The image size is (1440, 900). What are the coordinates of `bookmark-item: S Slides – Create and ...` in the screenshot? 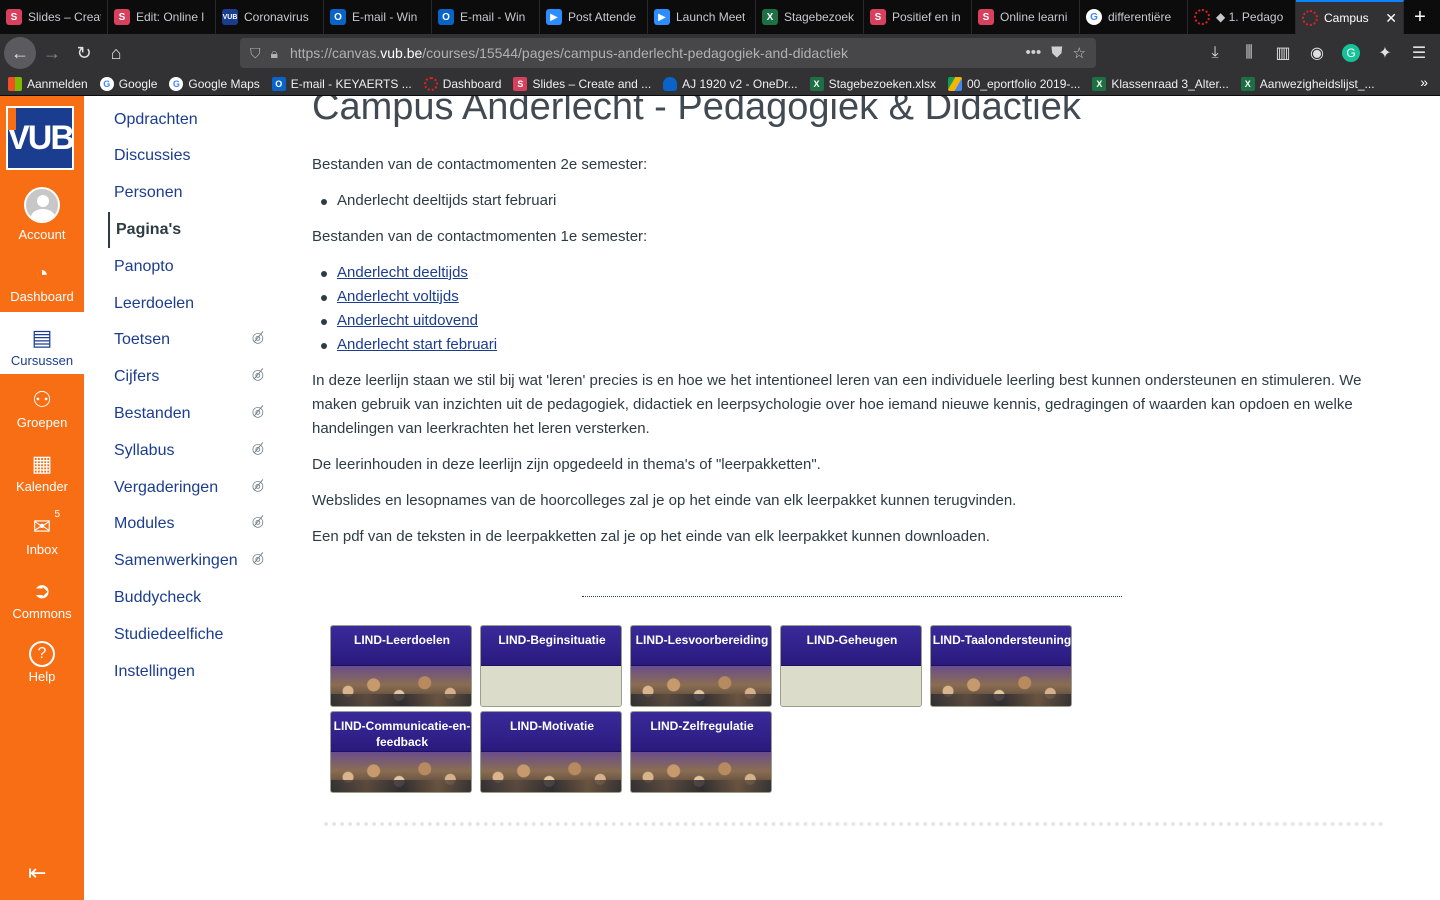 It's located at (582, 83).